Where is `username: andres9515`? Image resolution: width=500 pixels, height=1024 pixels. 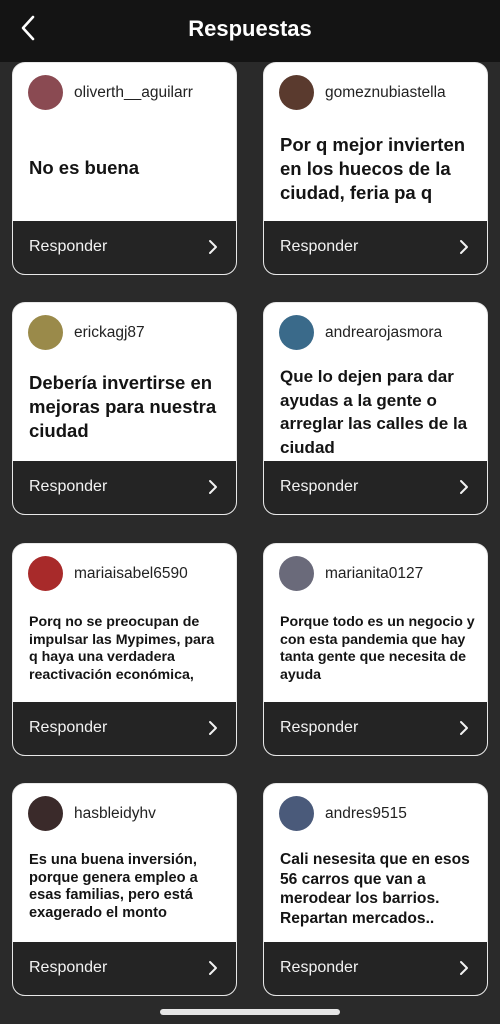 username: andres9515 is located at coordinates (366, 814).